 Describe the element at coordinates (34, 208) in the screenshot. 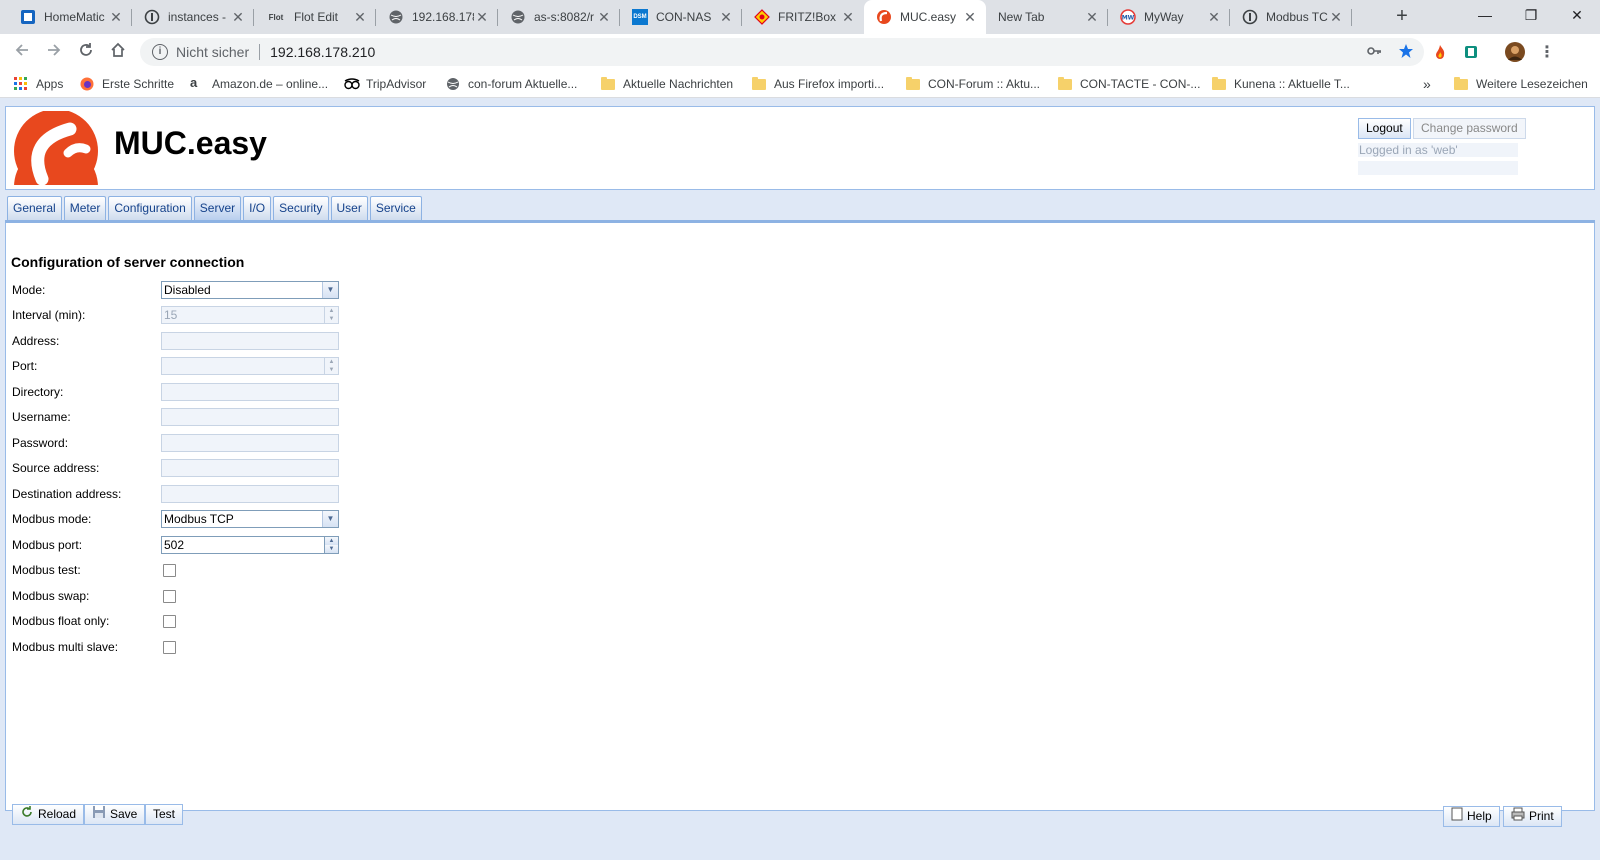

I see `tab-general: General` at that location.